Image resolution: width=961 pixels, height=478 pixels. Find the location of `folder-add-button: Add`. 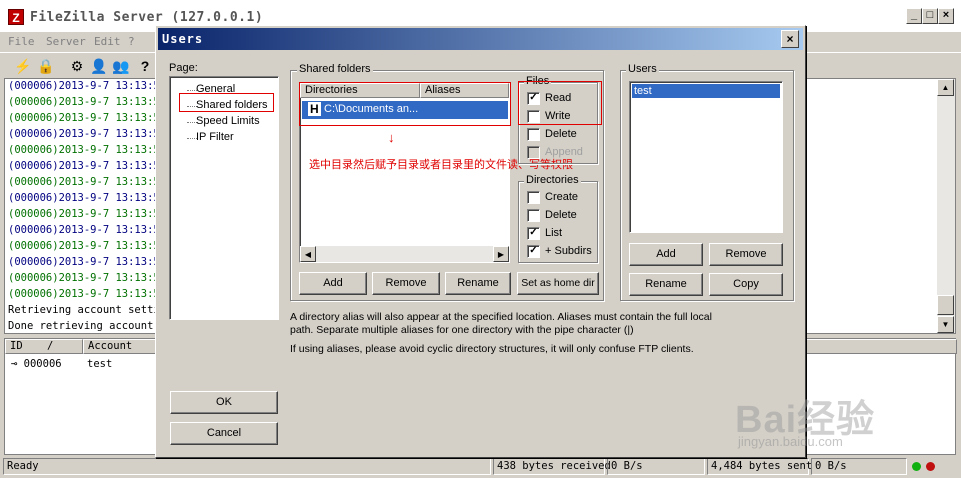

folder-add-button: Add is located at coordinates (333, 283).